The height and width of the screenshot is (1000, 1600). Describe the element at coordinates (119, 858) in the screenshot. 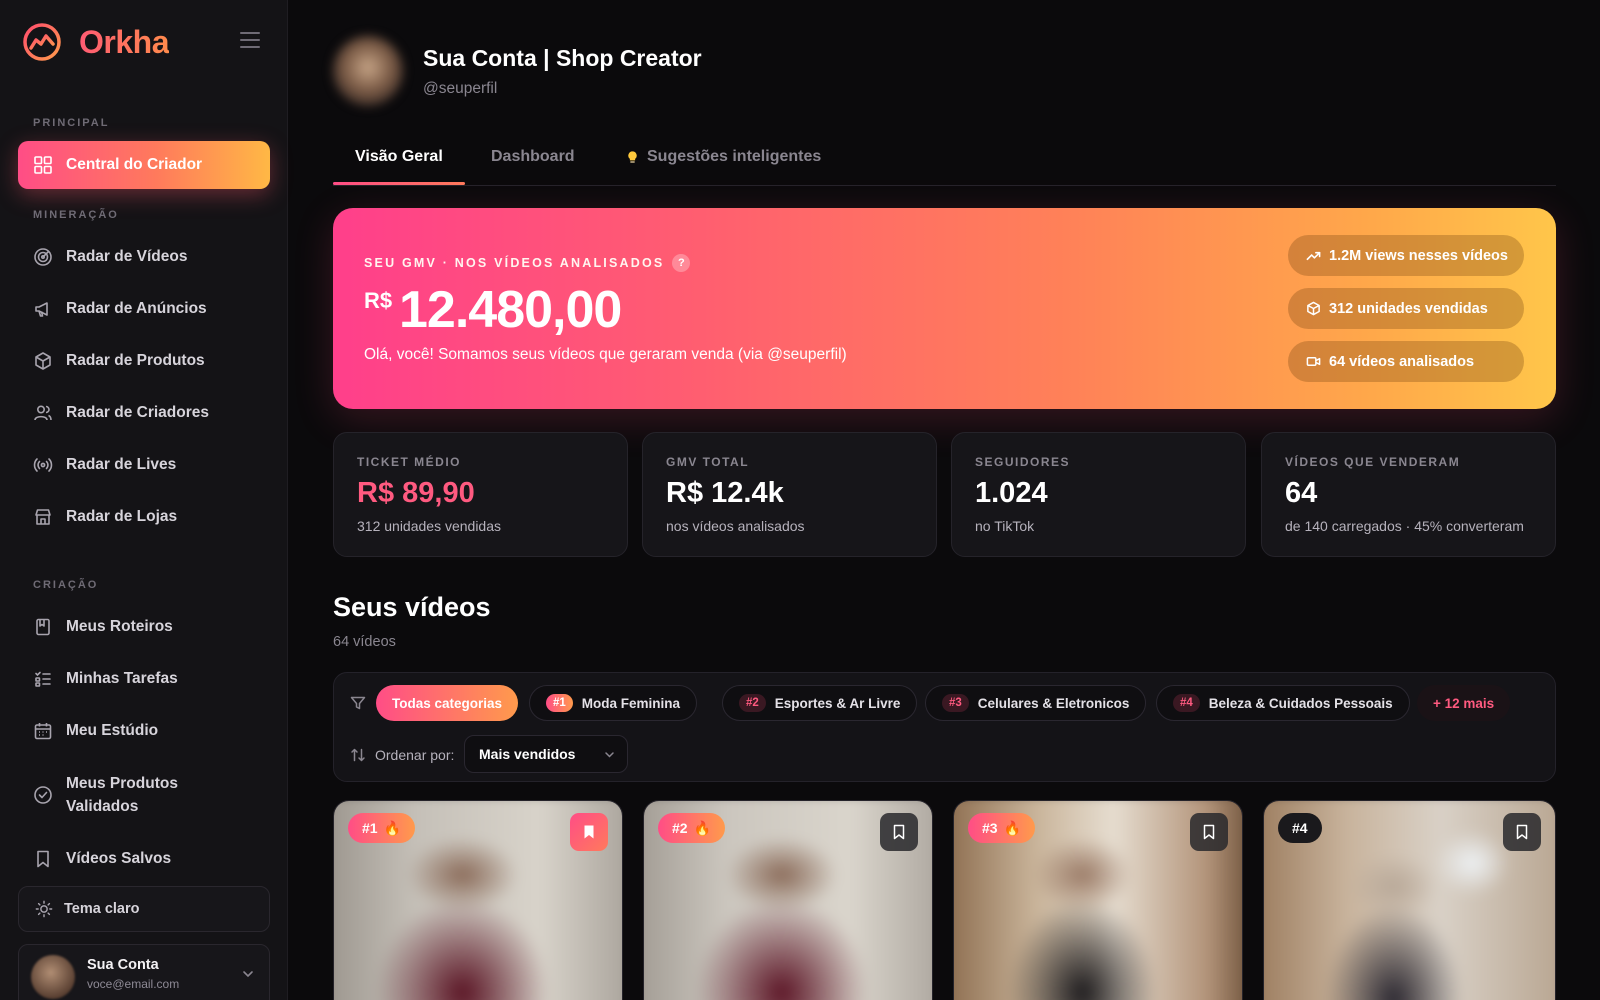

I see `sidebar-item-label: Vídeos Salvos` at that location.